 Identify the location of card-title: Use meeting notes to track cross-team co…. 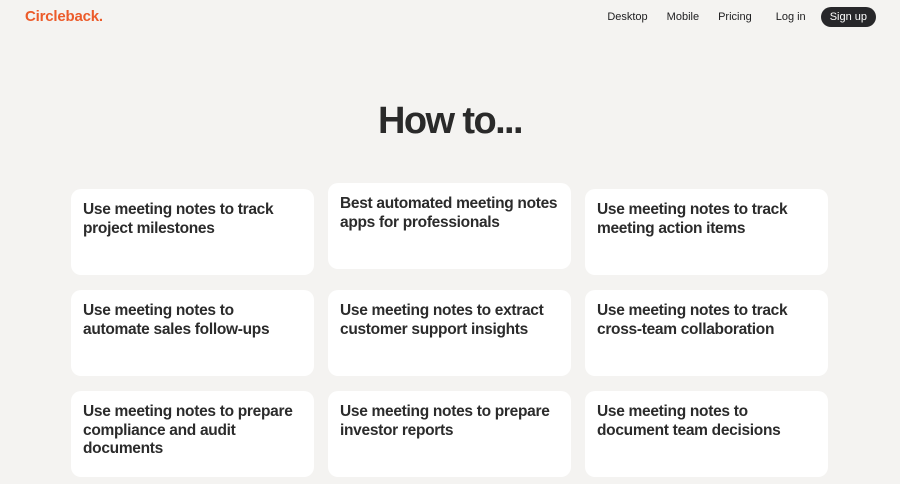
(692, 320).